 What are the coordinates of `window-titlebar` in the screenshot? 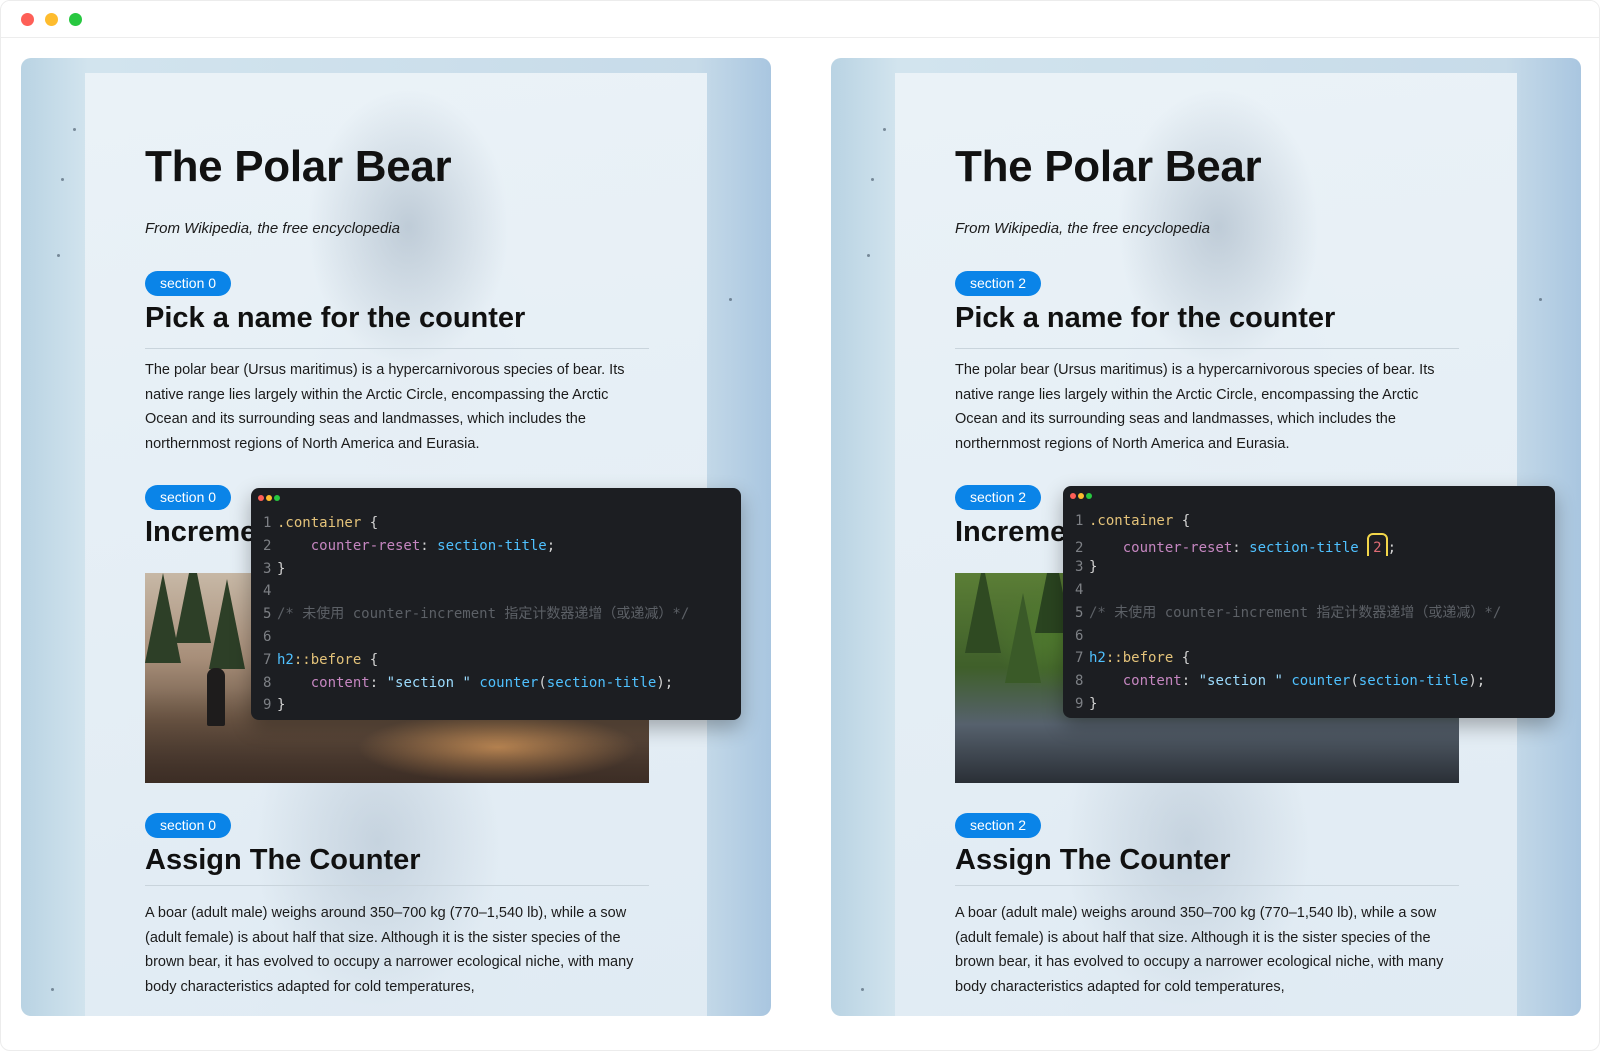 It's located at (800, 19).